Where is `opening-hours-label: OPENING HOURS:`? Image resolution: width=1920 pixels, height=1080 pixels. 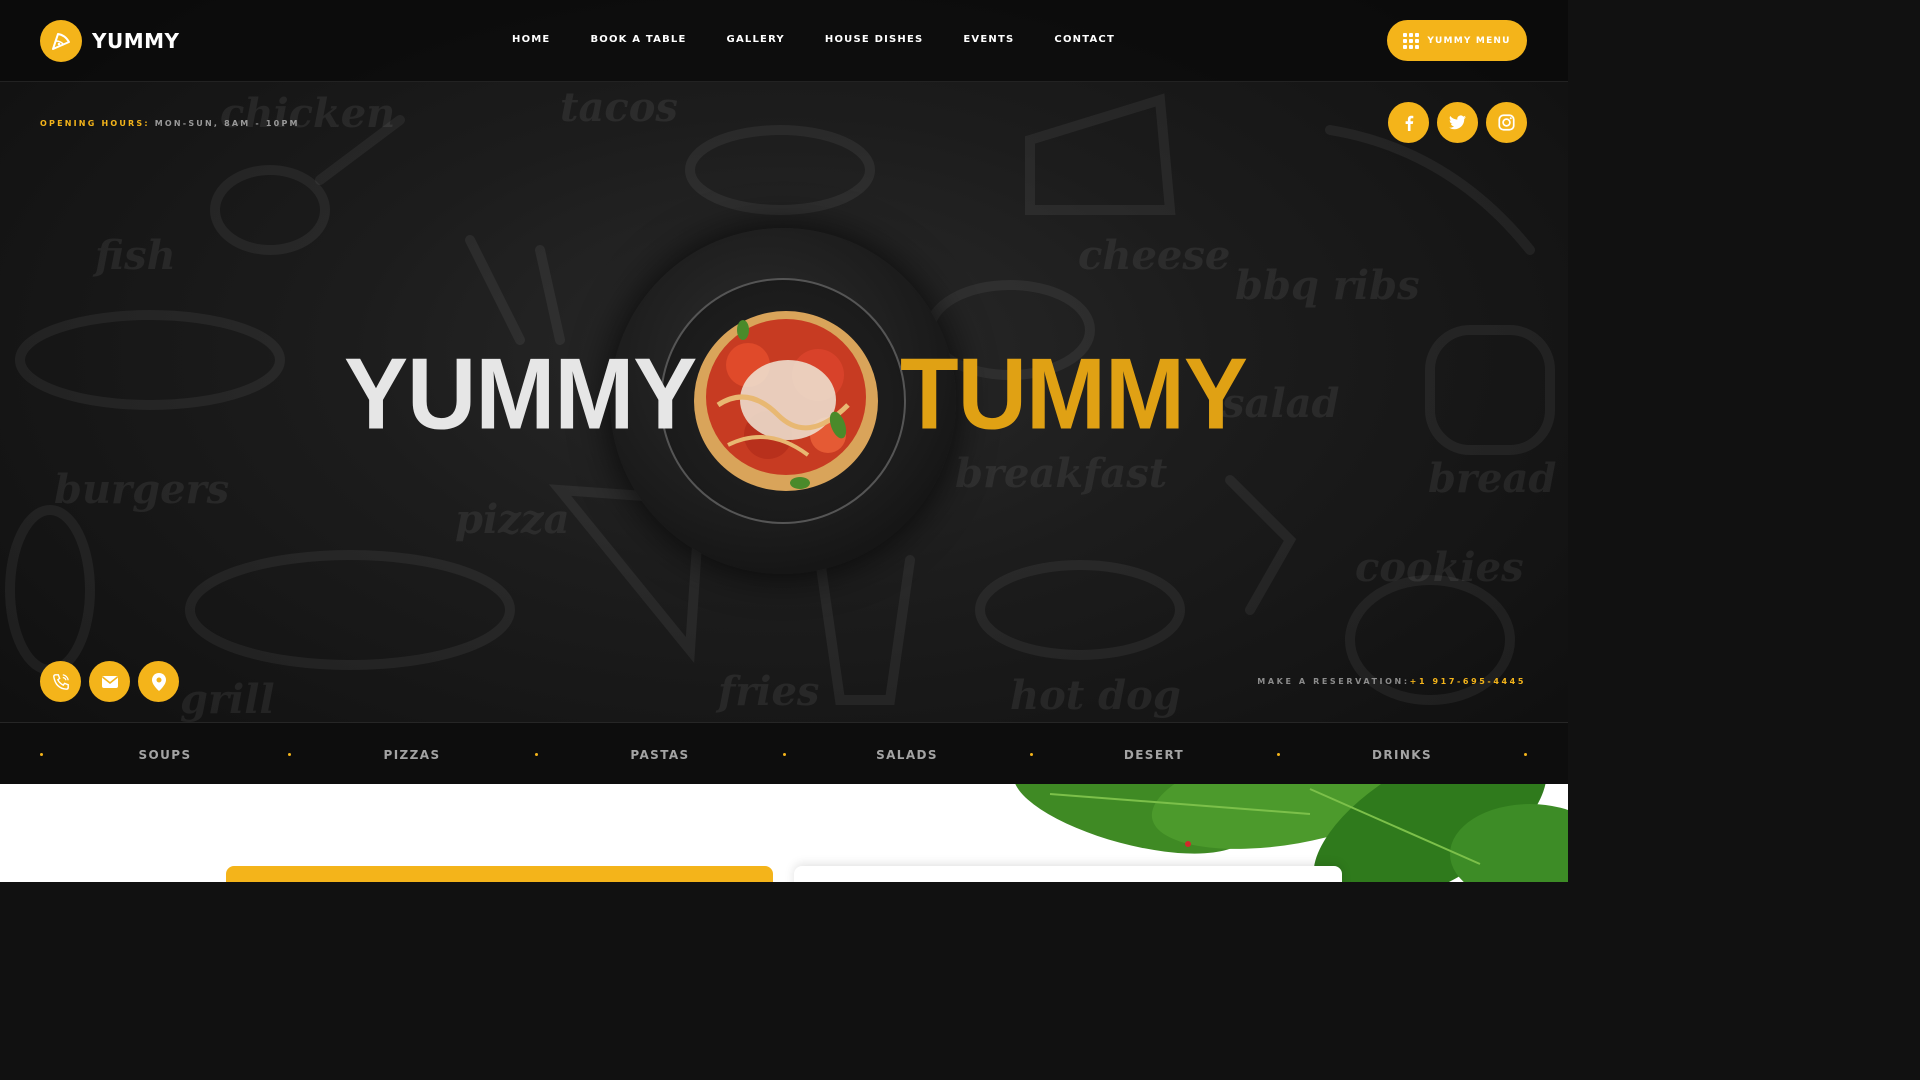 opening-hours-label: OPENING HOURS: is located at coordinates (95, 123).